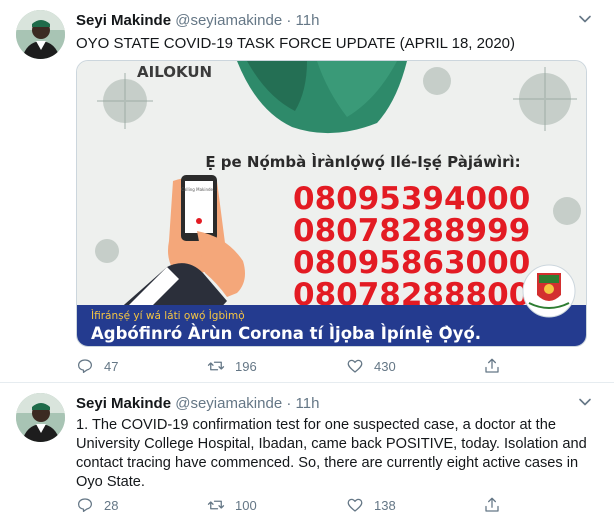  Describe the element at coordinates (168, 315) in the screenshot. I see `banner-small-text: Ìfiránṣẹ́ yí wá láti ọwọ́ Ìgbìmọ̀` at that location.